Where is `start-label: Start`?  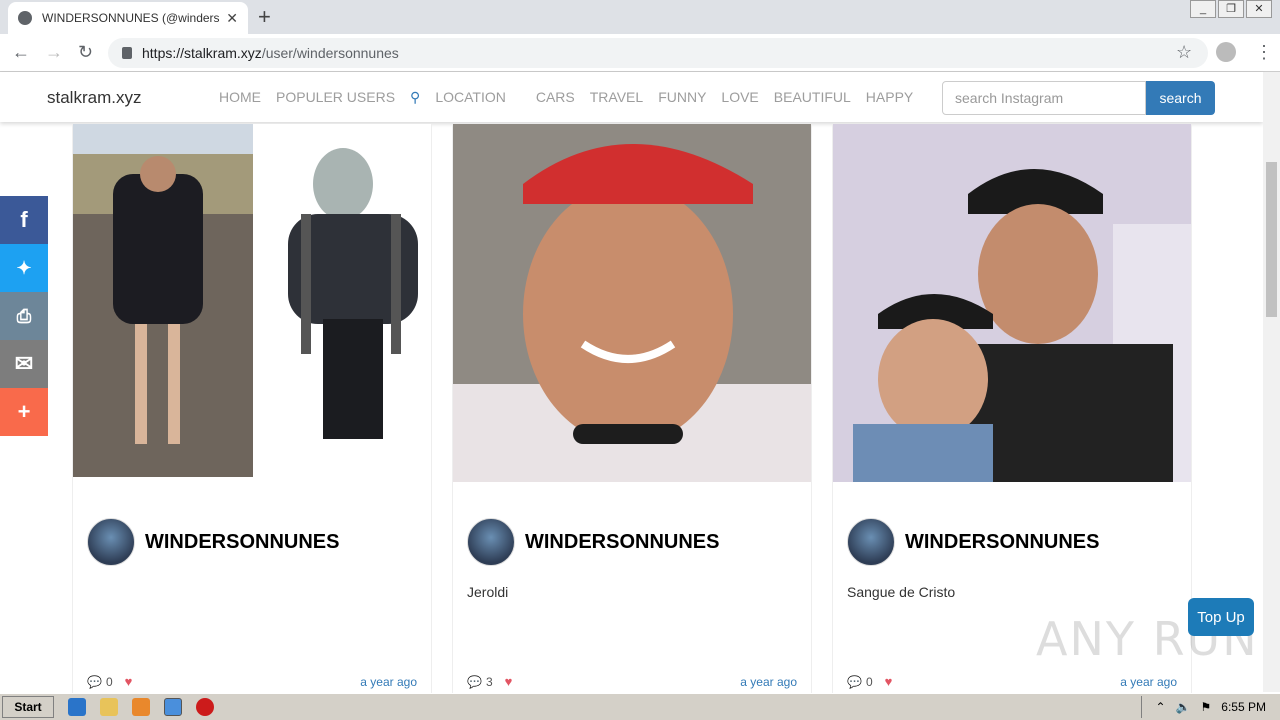
start-label: Start is located at coordinates (28, 707).